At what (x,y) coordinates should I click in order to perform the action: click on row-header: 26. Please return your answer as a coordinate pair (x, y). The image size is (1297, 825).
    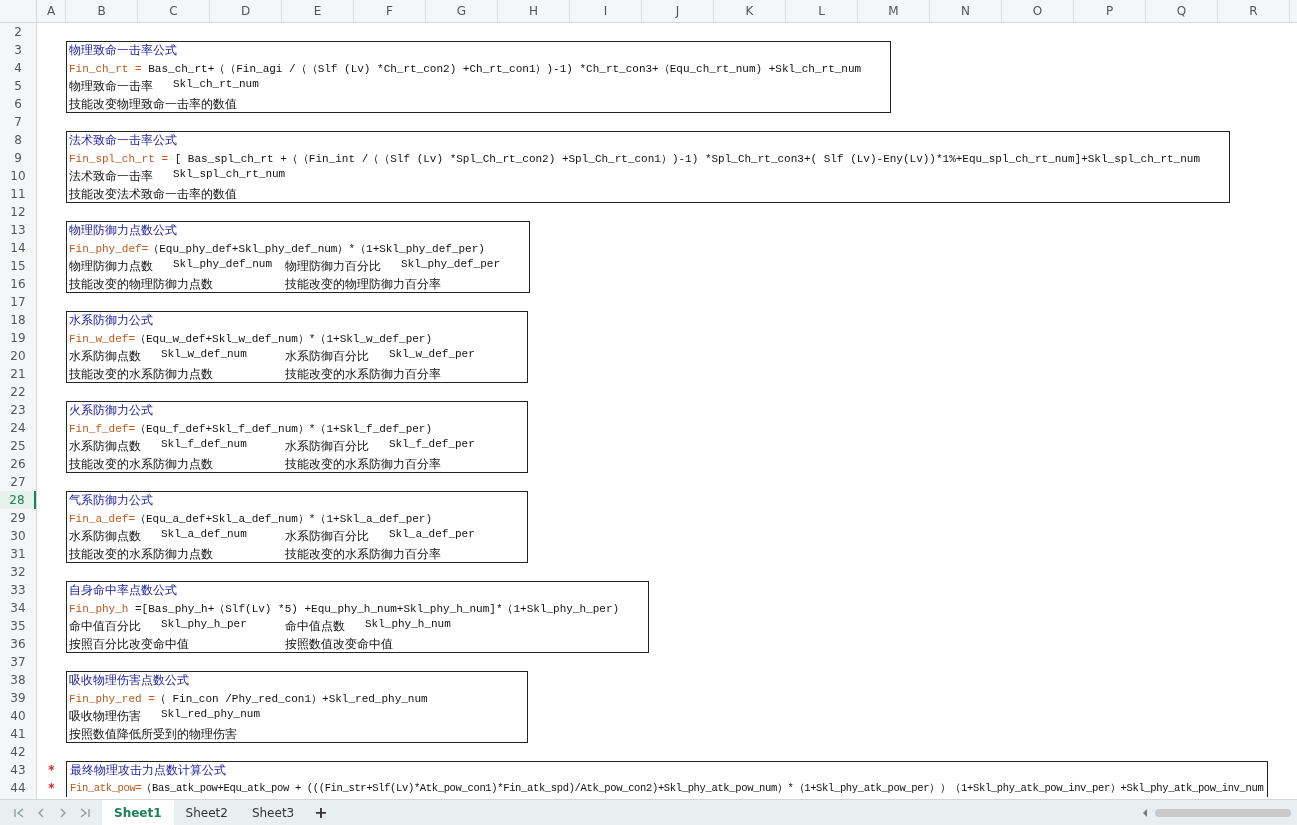
    Looking at the image, I should click on (18, 464).